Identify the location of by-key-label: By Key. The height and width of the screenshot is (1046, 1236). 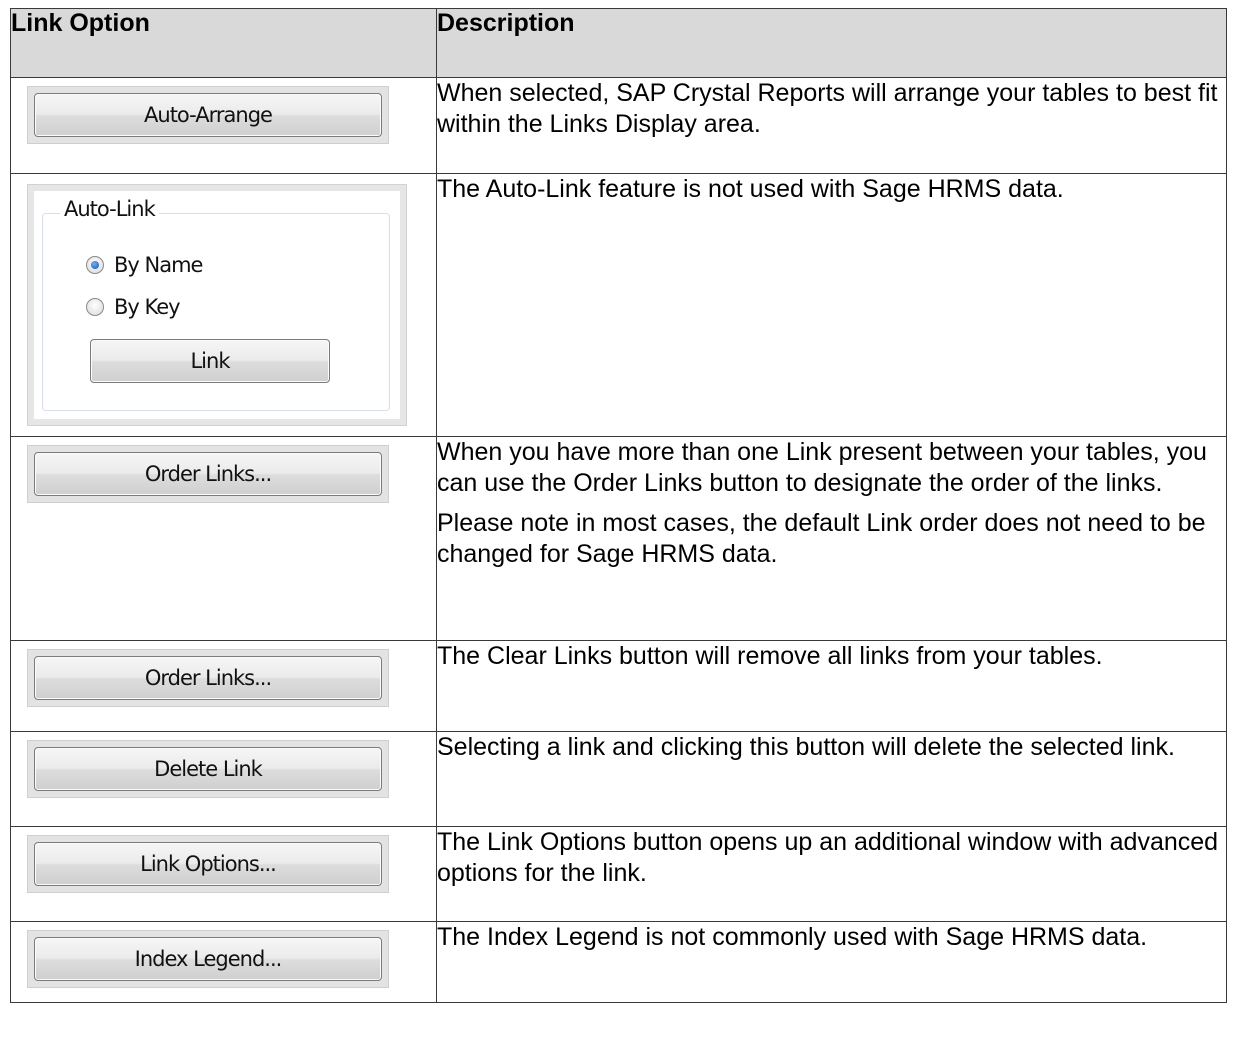
(147, 307).